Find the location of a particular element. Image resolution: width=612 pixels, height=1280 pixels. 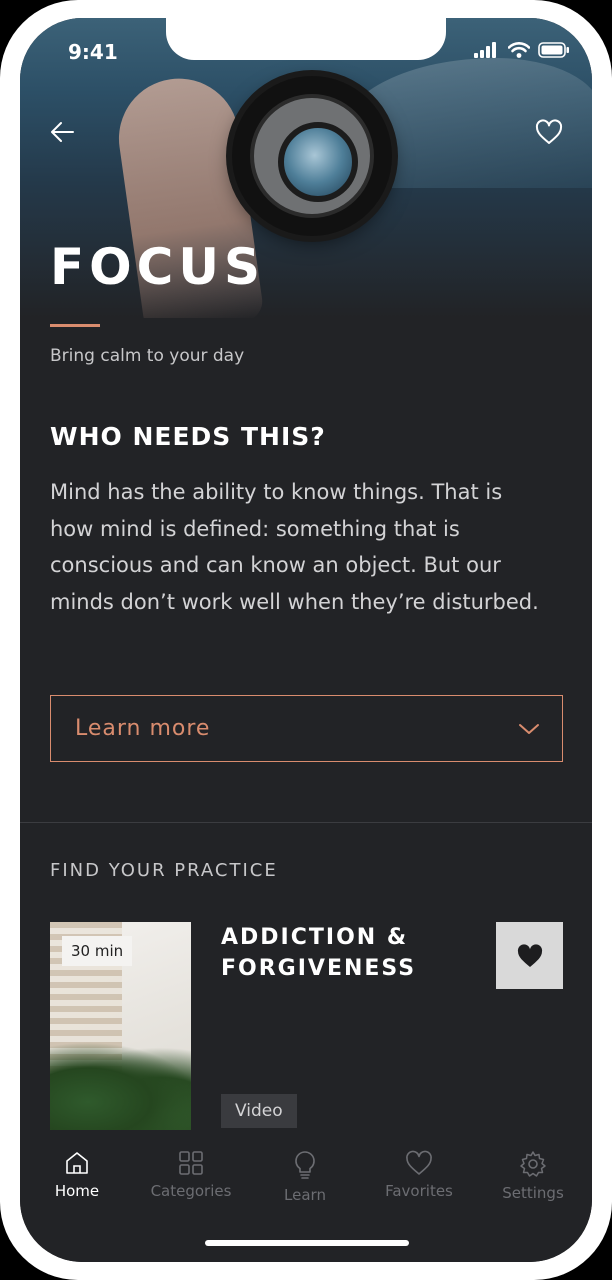

gear-icon is located at coordinates (533, 1164).